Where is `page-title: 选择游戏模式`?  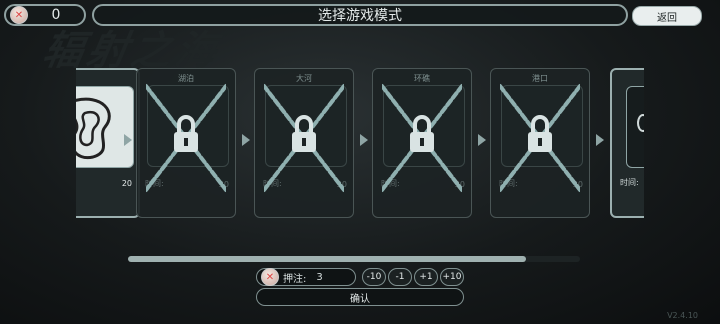 page-title: 选择游戏模式 is located at coordinates (360, 15).